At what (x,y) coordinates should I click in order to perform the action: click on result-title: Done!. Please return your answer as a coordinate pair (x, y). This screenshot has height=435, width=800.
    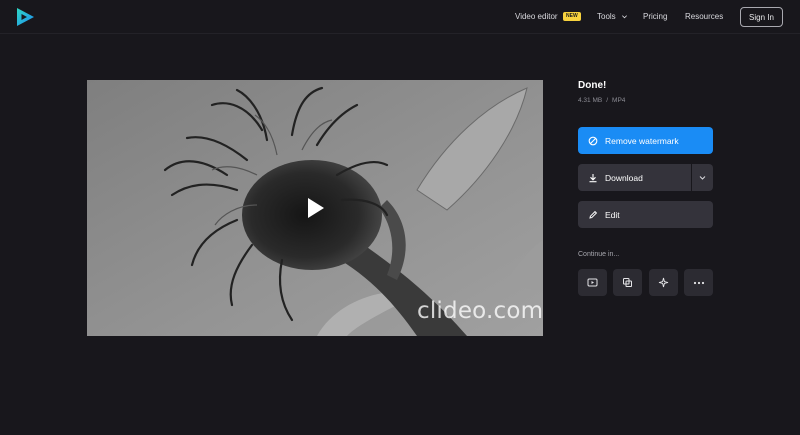
    Looking at the image, I should click on (592, 85).